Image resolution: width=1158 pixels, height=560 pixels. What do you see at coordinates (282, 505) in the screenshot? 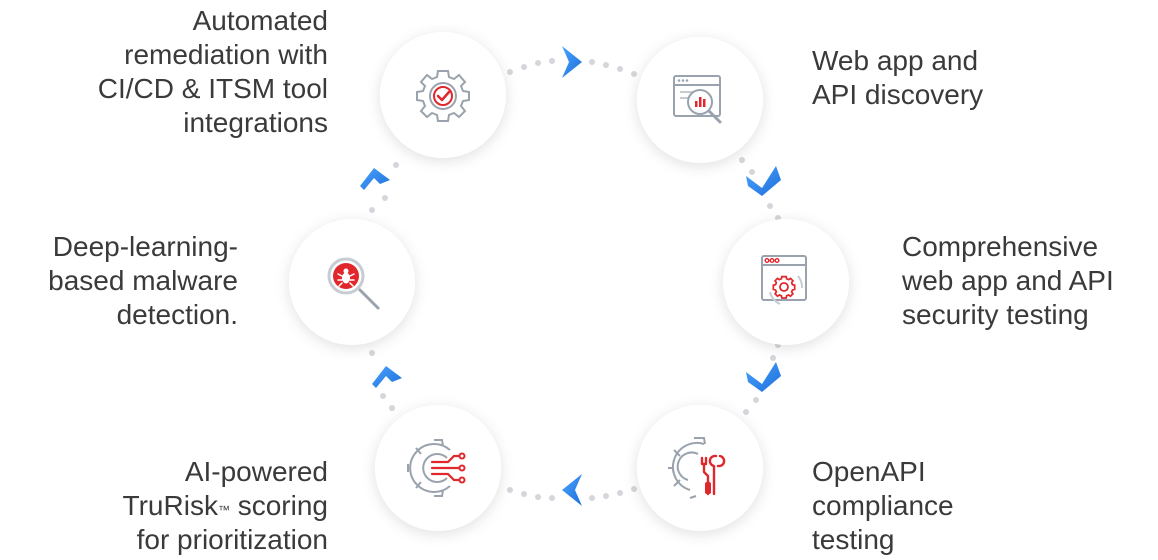
I see `trurisk-scoring: scoring` at bounding box center [282, 505].